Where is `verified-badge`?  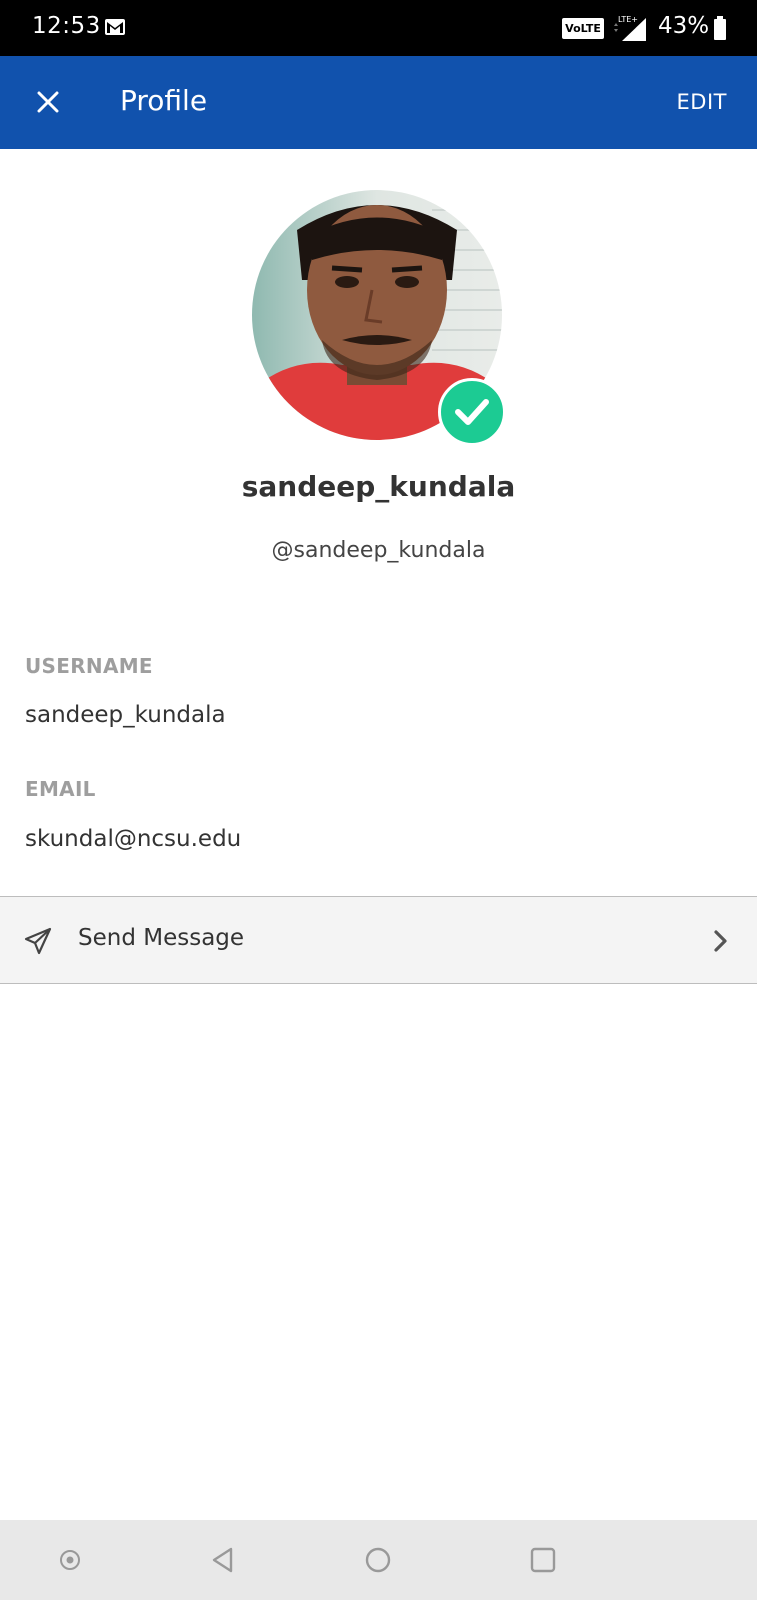
verified-badge is located at coordinates (472, 412).